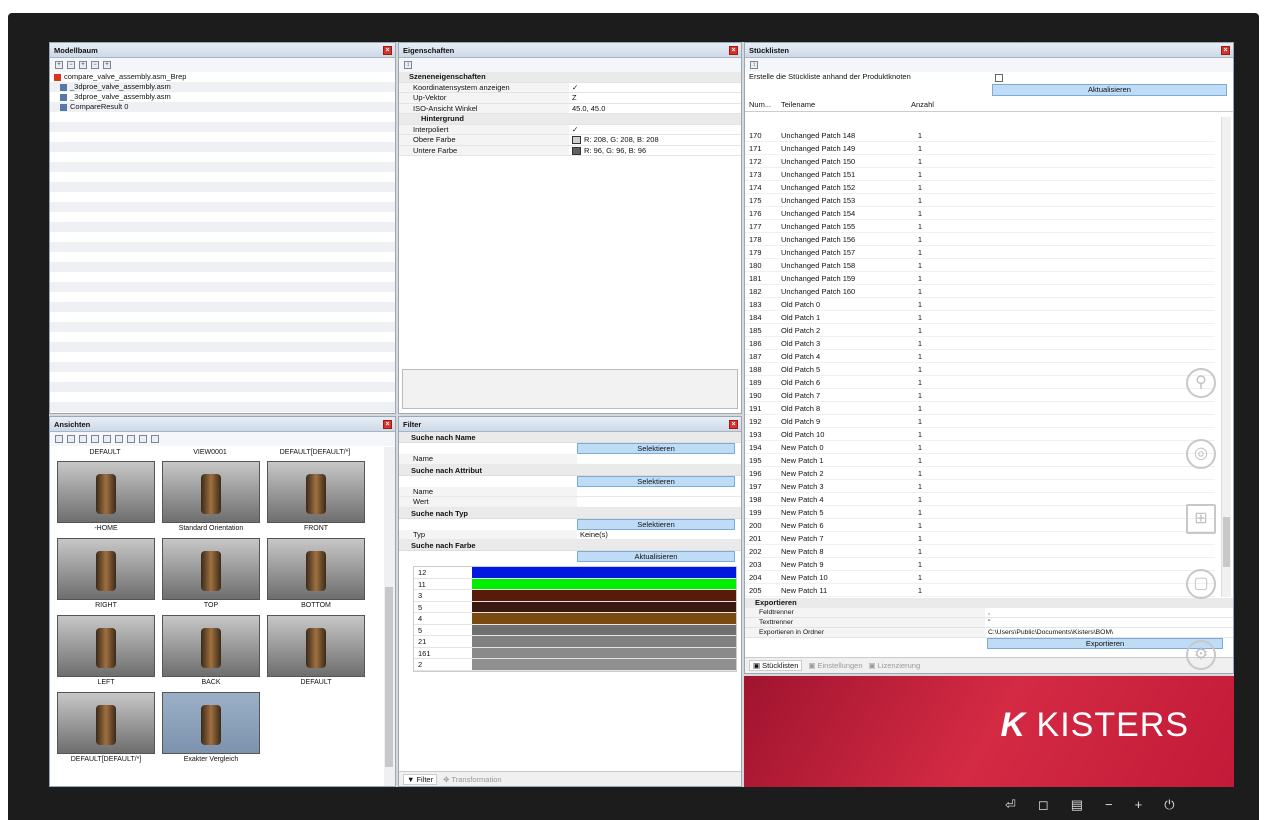  What do you see at coordinates (1226, 542) in the screenshot?
I see `scrollbar-thumb` at bounding box center [1226, 542].